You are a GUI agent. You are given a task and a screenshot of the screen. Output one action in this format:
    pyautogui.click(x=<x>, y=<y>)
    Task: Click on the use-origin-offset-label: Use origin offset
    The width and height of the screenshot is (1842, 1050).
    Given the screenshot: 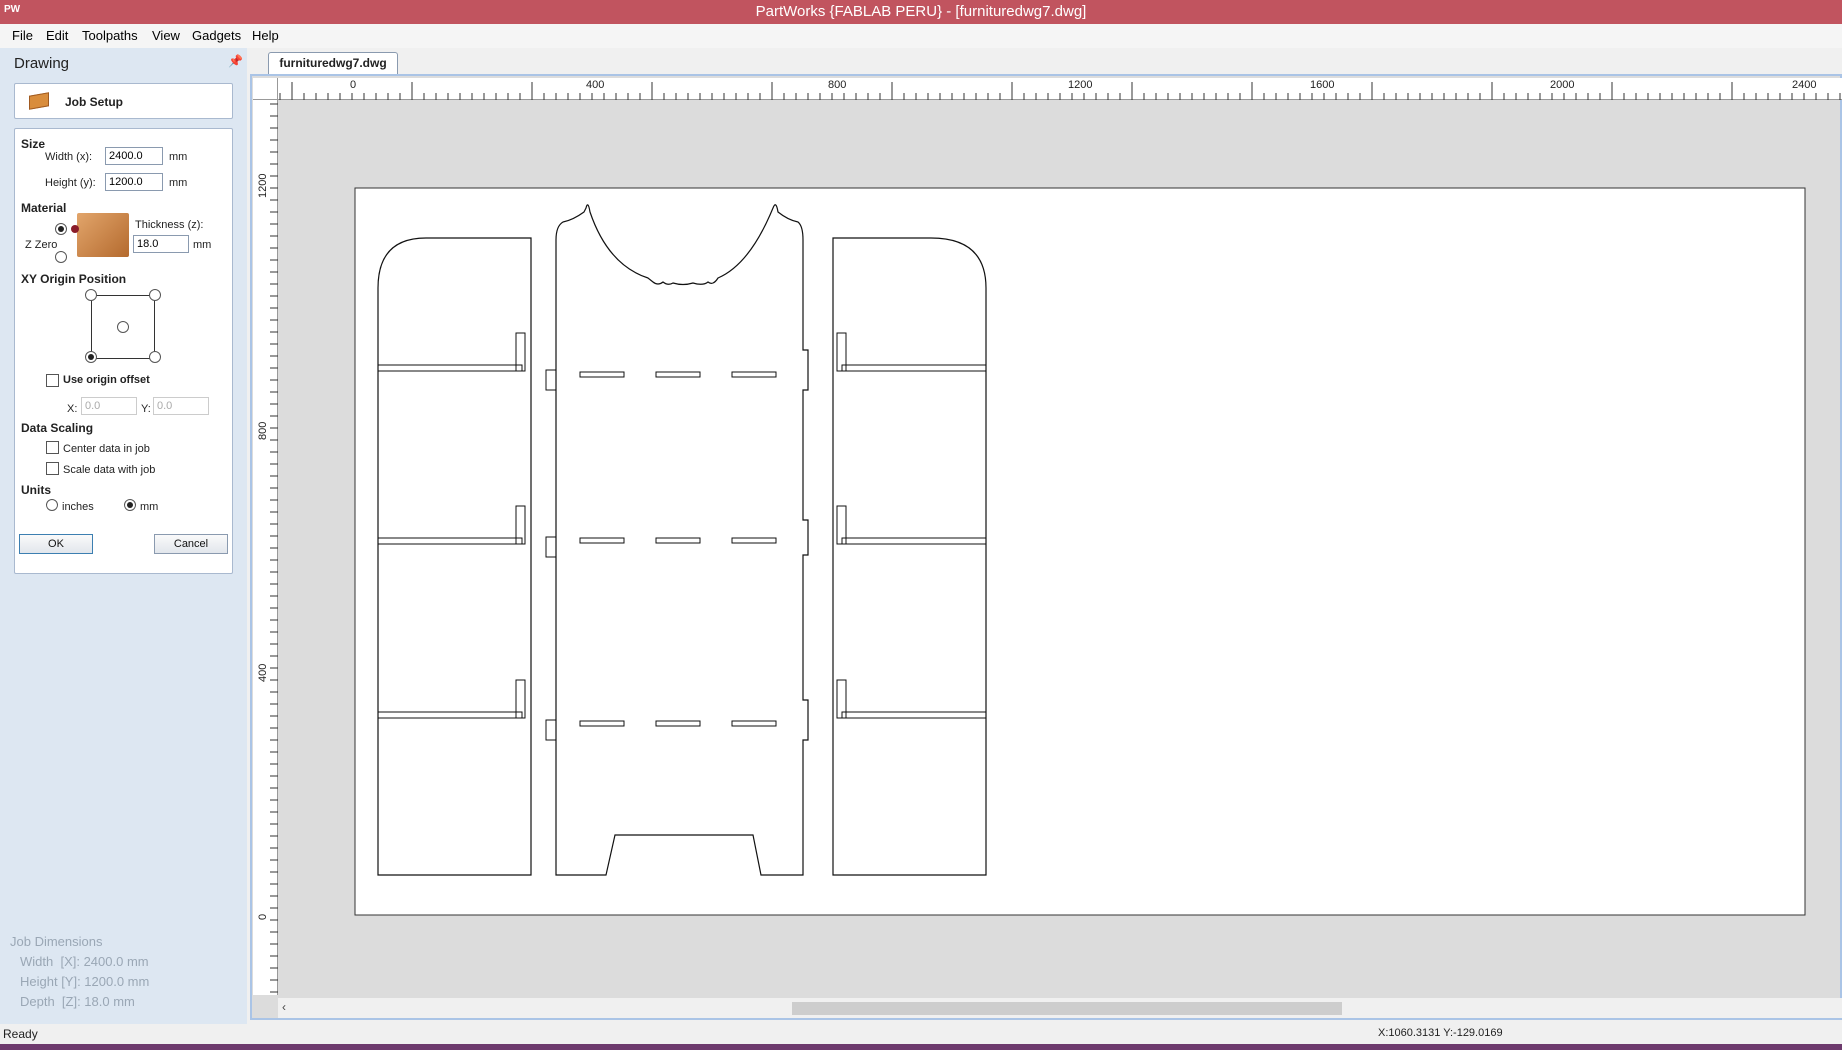 What is the action you would take?
    pyautogui.click(x=106, y=380)
    